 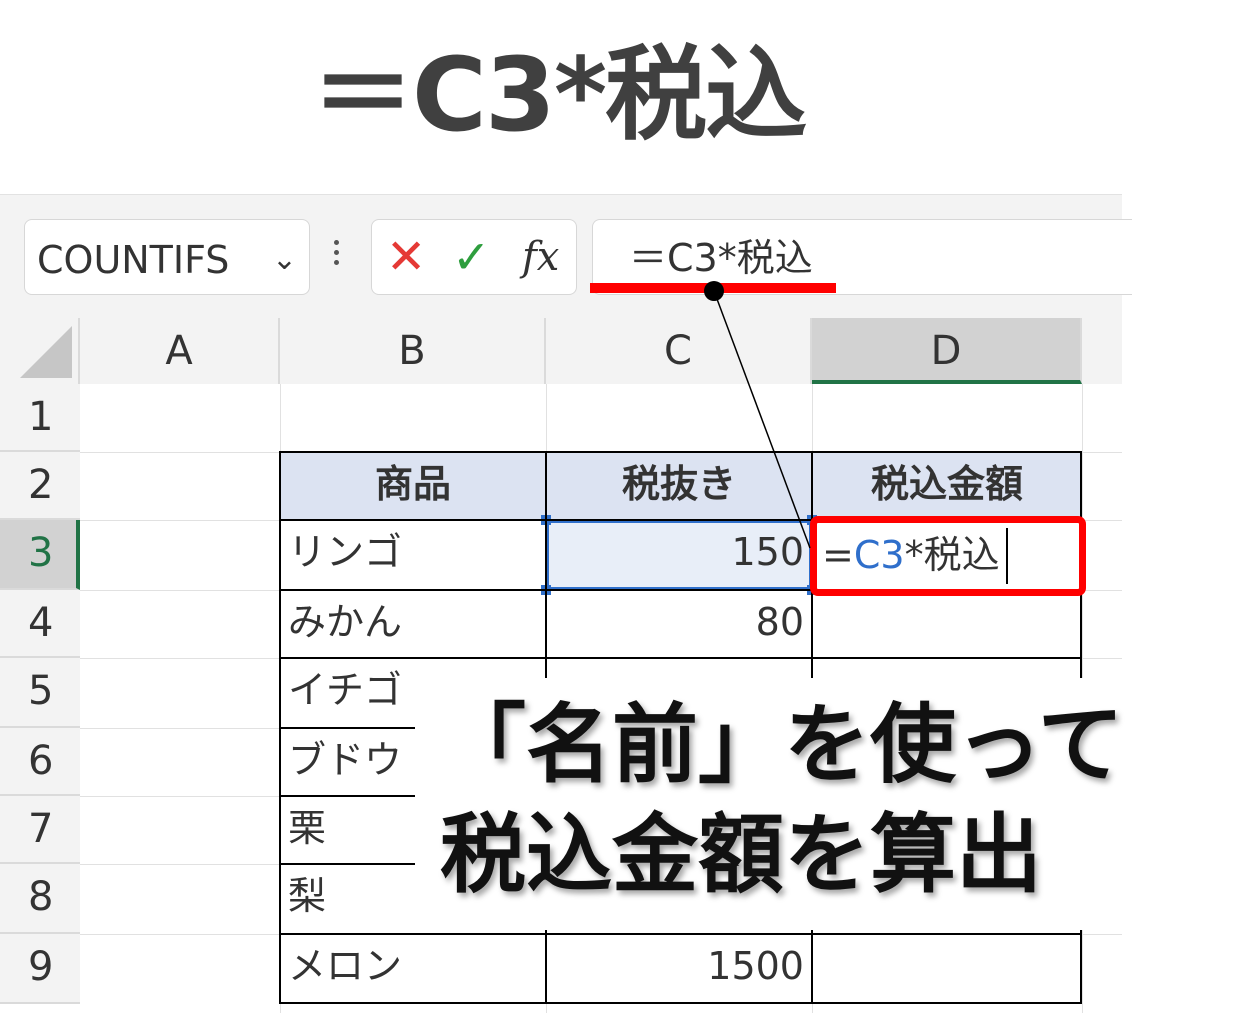 What do you see at coordinates (679, 624) in the screenshot?
I see `price-cell: 80` at bounding box center [679, 624].